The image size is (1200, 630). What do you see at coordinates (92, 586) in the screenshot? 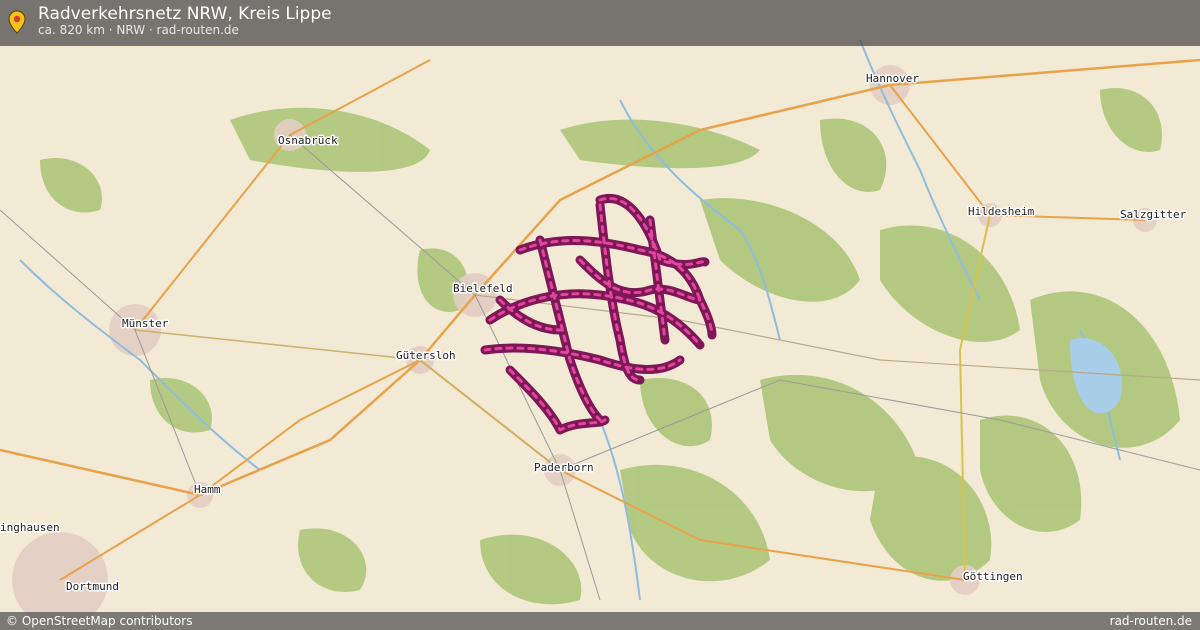
I see `city-label-dortmund: Dortmund` at bounding box center [92, 586].